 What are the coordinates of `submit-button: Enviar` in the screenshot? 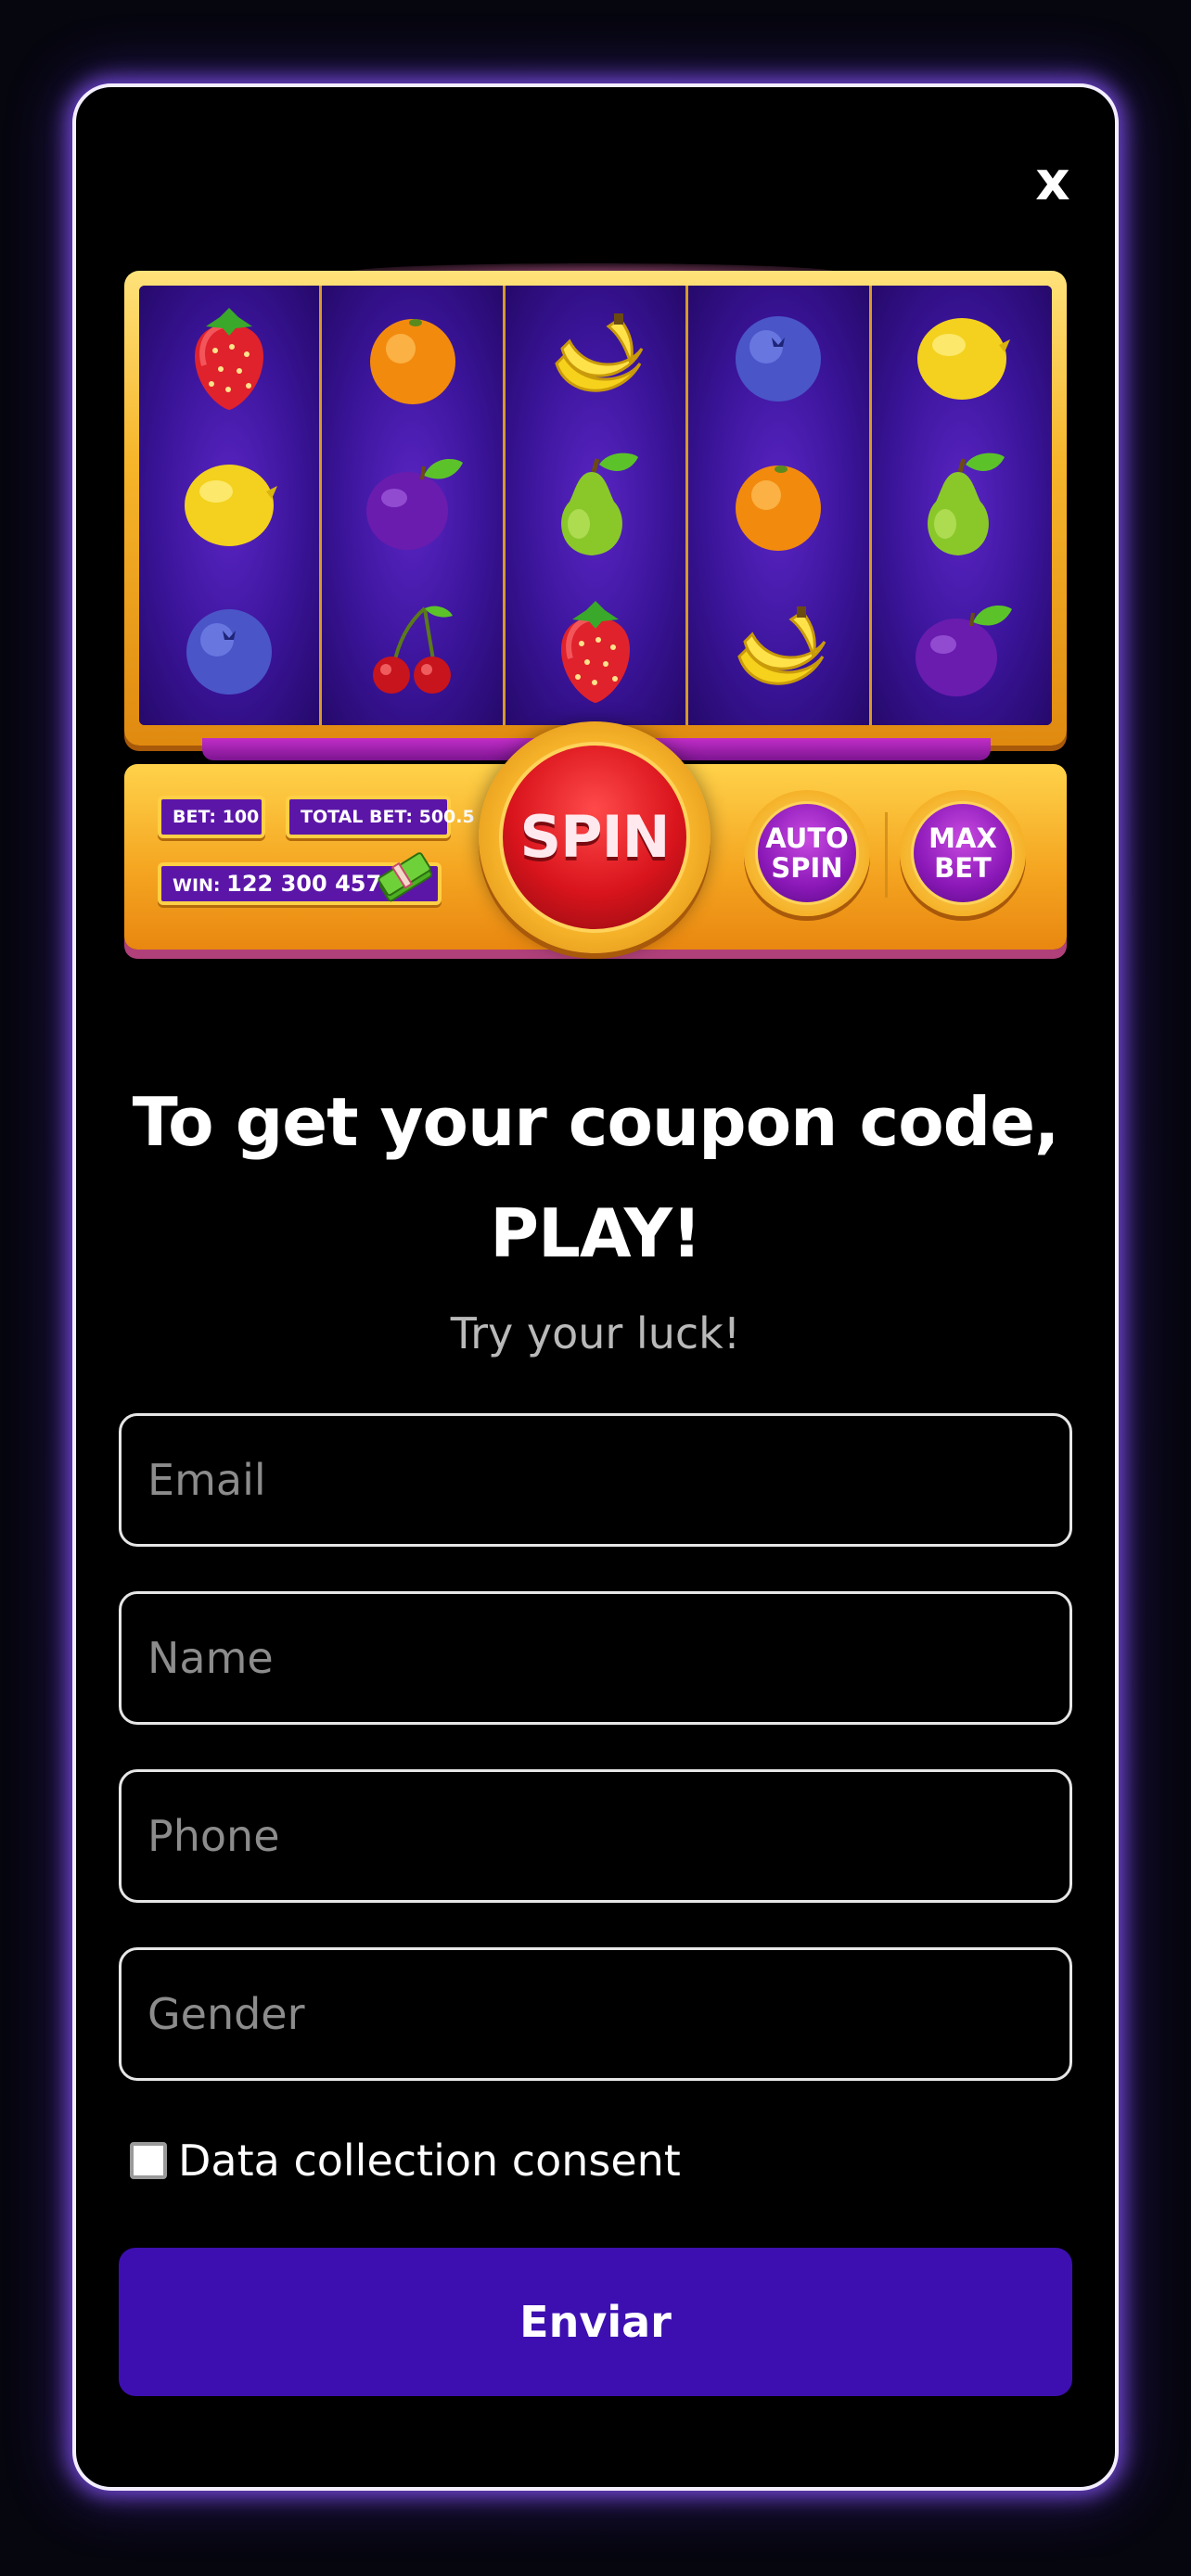 It's located at (595, 2322).